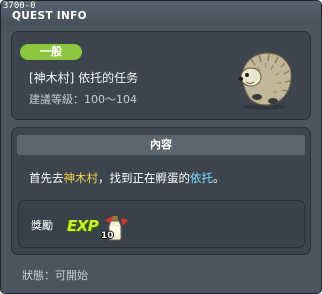  I want to click on desc-text-1: 首先去, so click(46, 178).